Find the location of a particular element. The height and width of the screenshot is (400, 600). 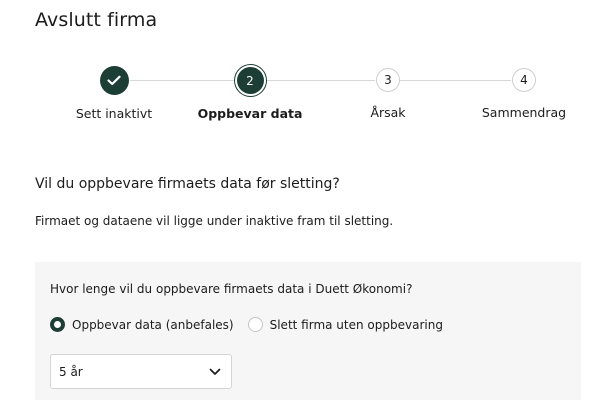

radio-keep-data: Oppbevar data (anbefales) is located at coordinates (142, 324).